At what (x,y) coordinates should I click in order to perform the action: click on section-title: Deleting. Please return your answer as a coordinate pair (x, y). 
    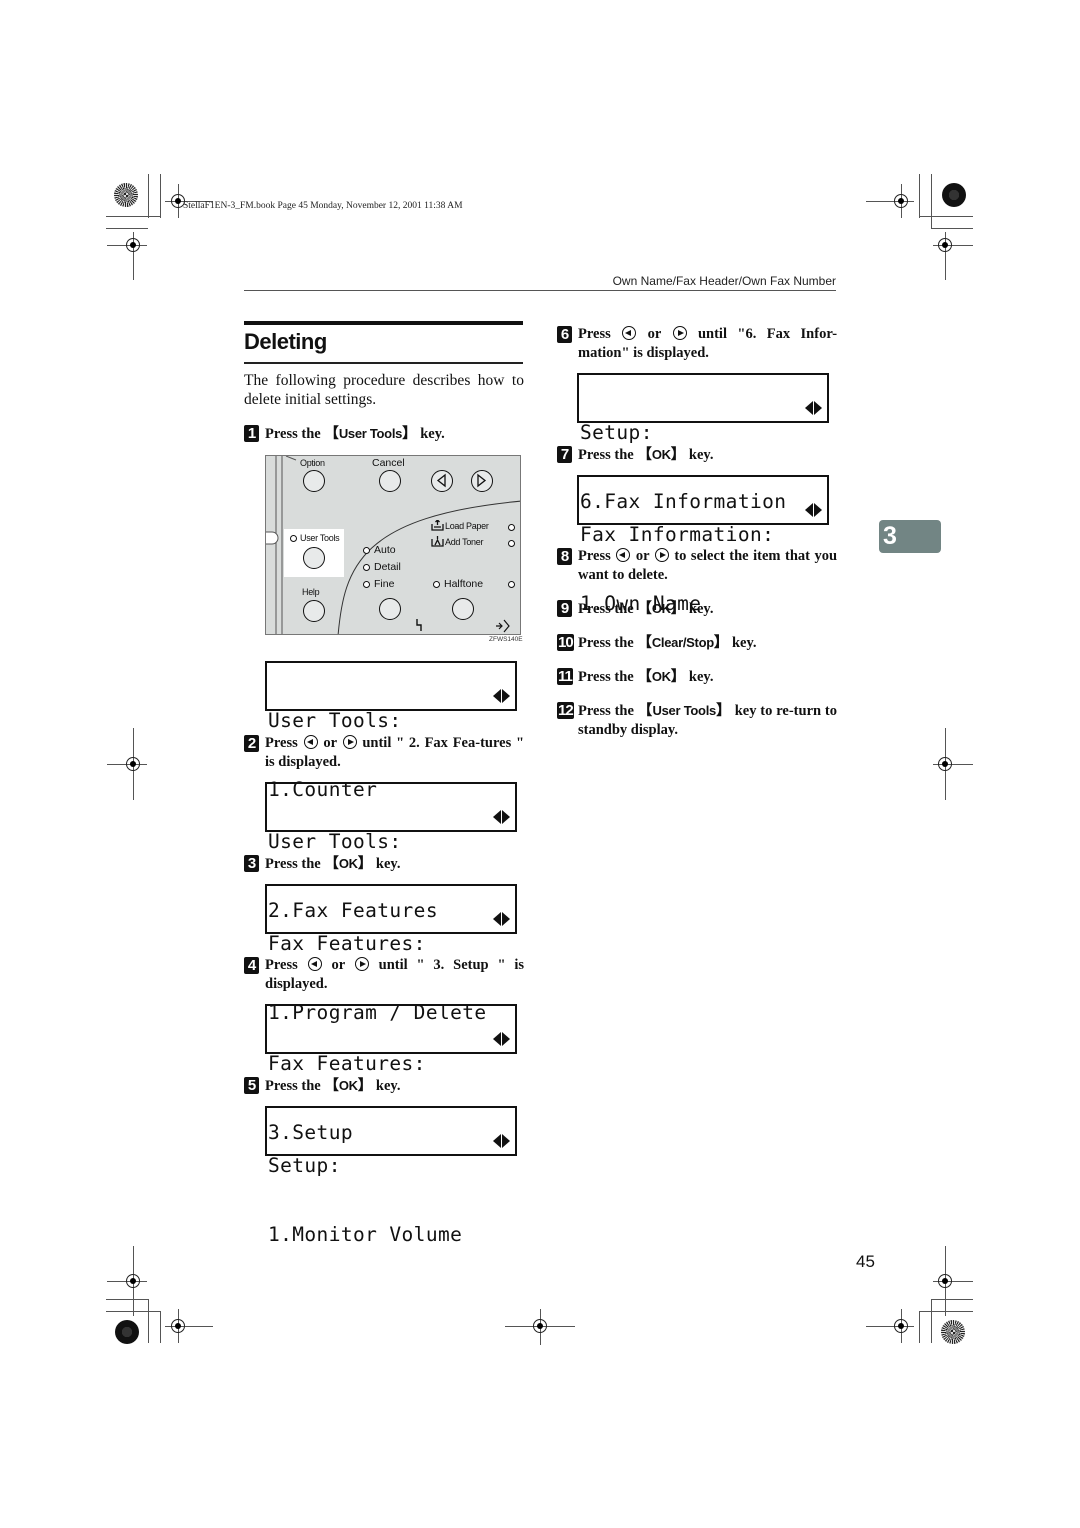
    Looking at the image, I should click on (285, 341).